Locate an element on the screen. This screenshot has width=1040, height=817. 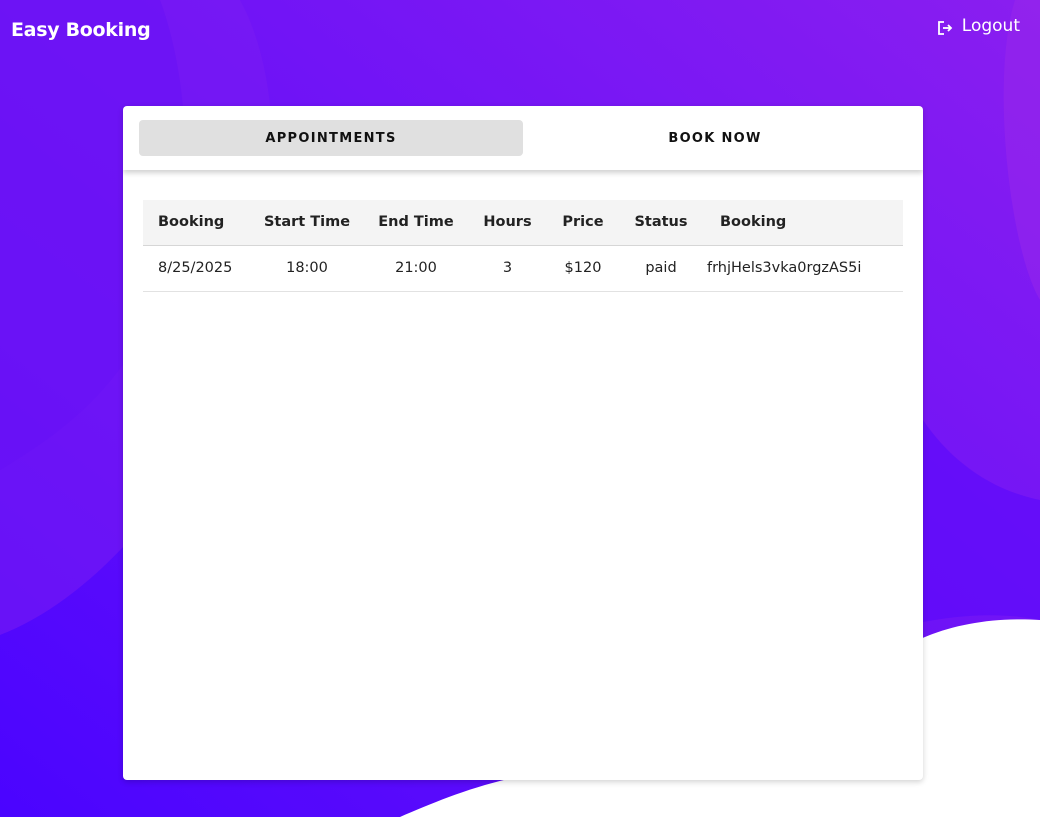
cell-end-time: 21:00 is located at coordinates (416, 268).